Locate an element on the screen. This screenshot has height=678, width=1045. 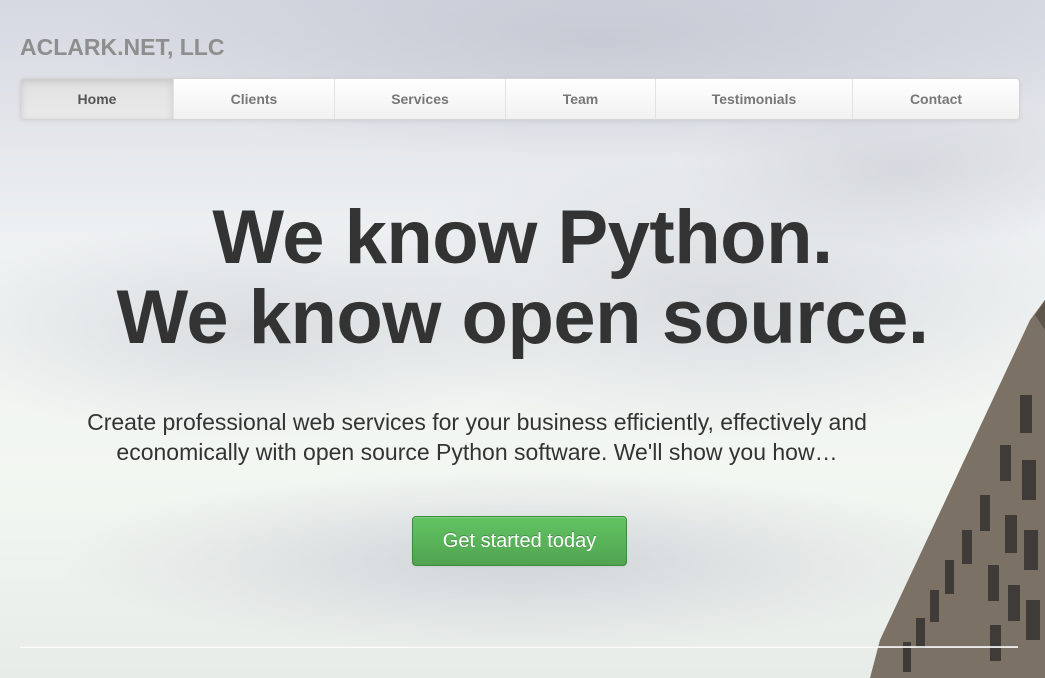
headline-line-1: We know Python. is located at coordinates (522, 237).